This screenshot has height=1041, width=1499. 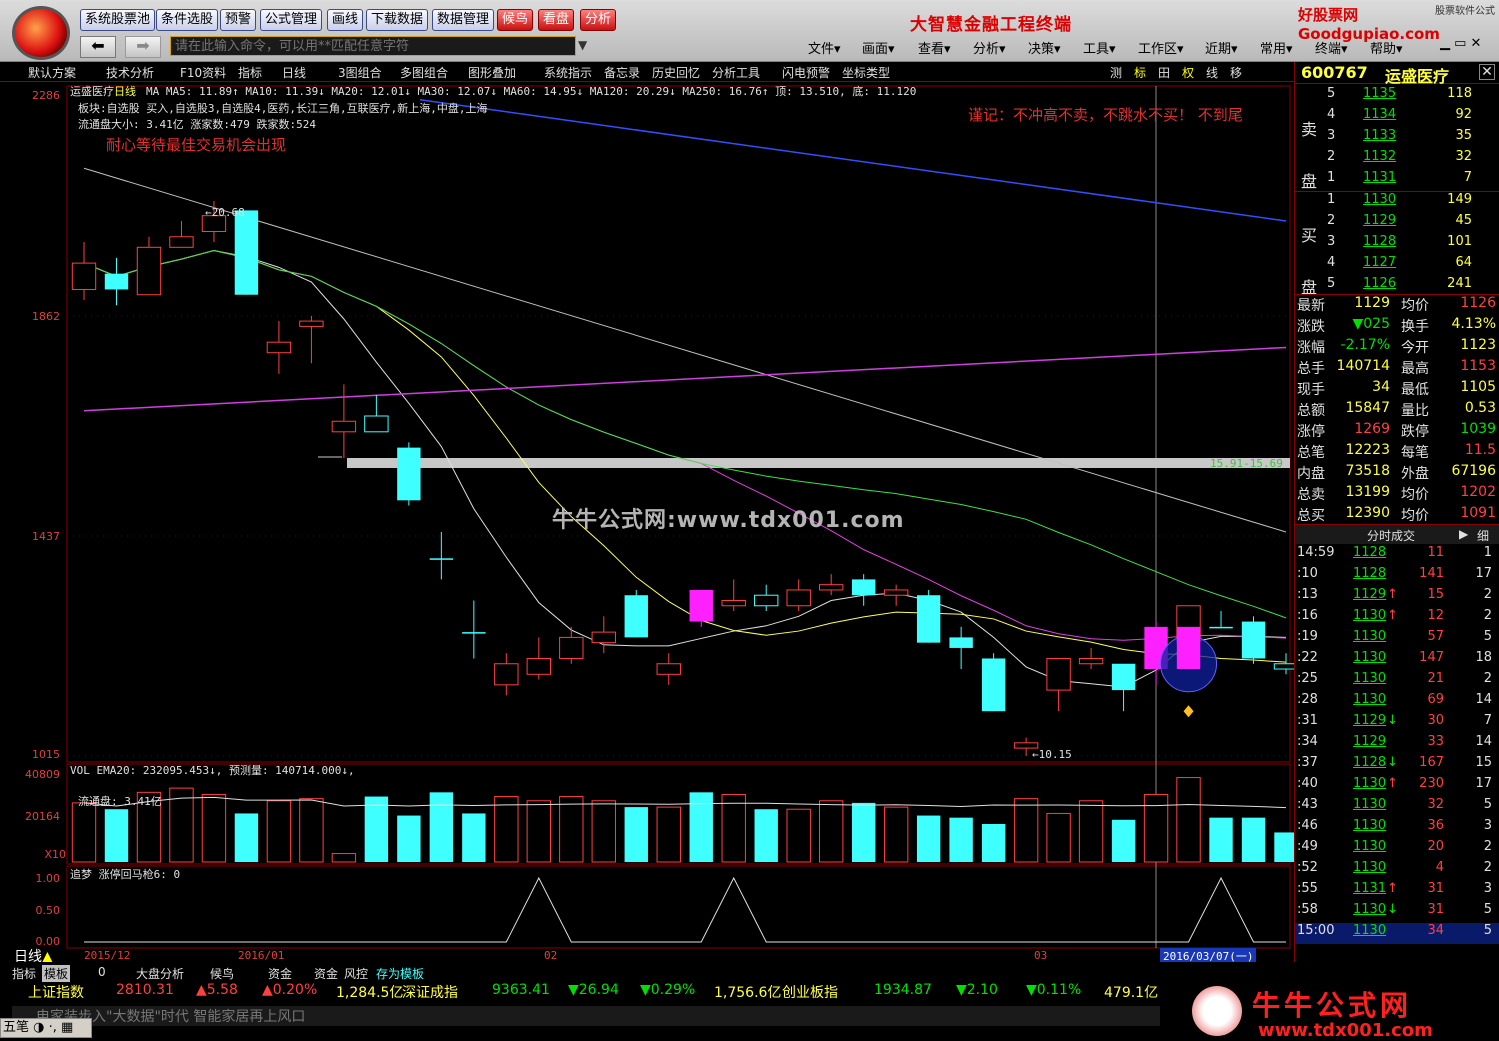 What do you see at coordinates (1188, 72) in the screenshot?
I see `tb-rights: 权` at bounding box center [1188, 72].